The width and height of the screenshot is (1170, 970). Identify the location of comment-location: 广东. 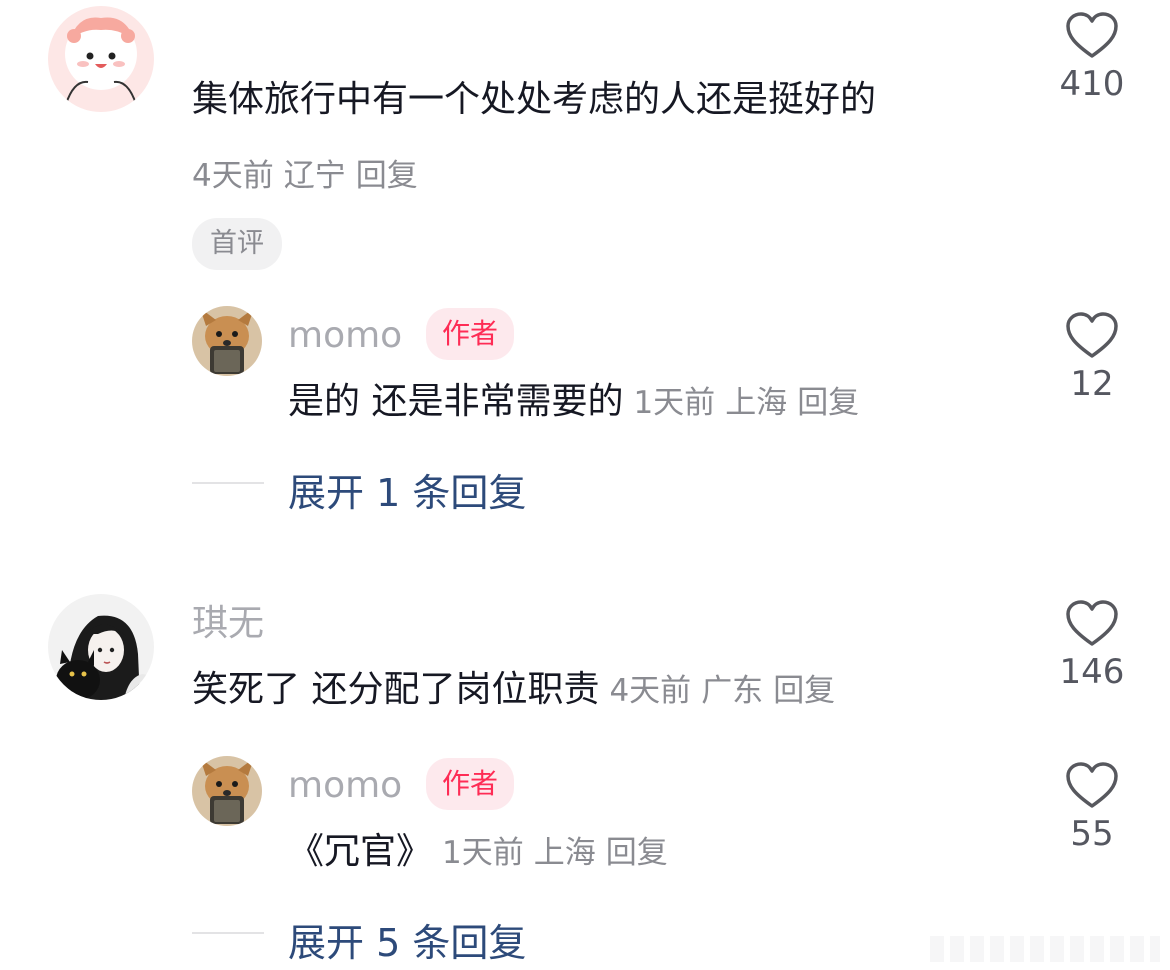
(732, 691).